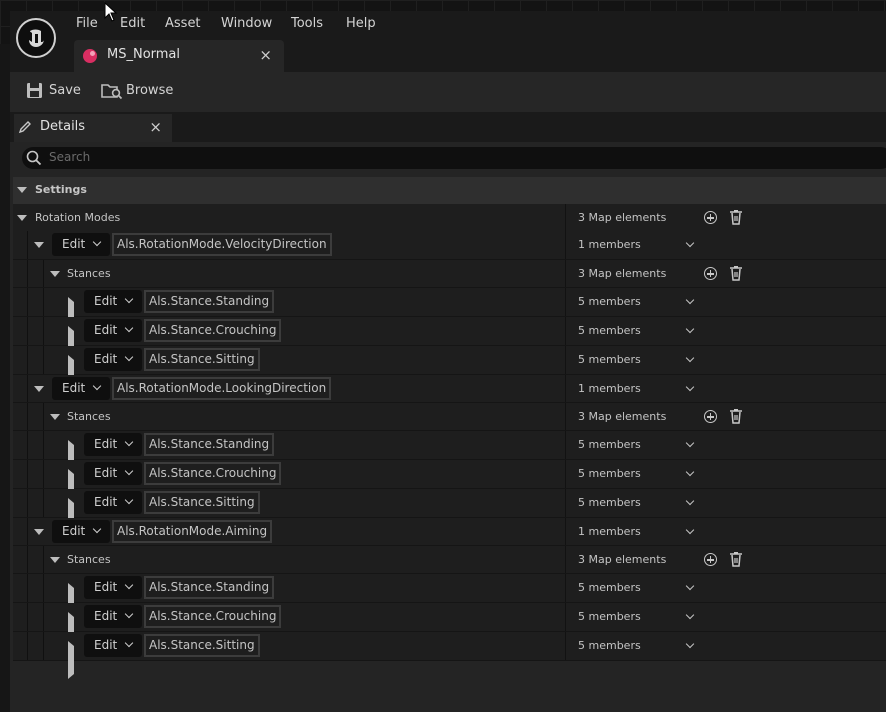 This screenshot has width=886, height=712. I want to click on search-icon, so click(34, 158).